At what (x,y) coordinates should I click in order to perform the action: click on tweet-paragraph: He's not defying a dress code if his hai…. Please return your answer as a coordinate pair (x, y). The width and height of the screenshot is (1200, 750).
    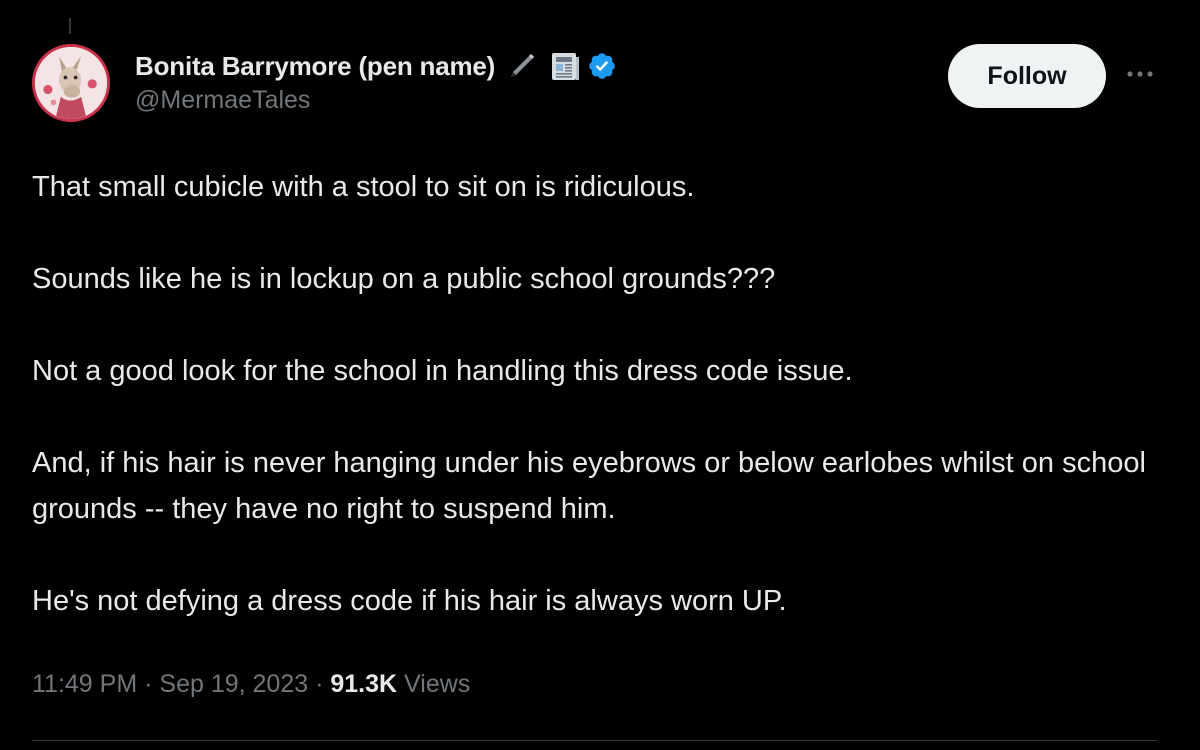
    Looking at the image, I should click on (409, 601).